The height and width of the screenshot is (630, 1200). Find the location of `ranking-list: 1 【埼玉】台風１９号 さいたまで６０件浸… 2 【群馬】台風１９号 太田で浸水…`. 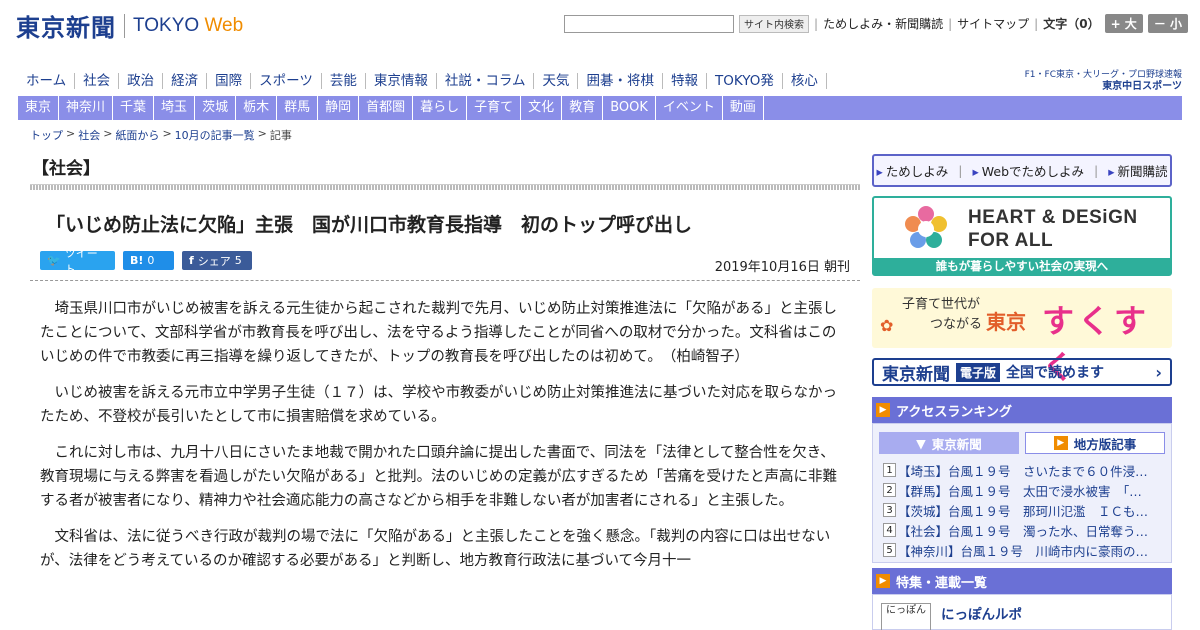

ranking-list: 1 【埼玉】台風１９号 さいたまで６０件浸… 2 【群馬】台風１９号 太田で浸水… is located at coordinates (1024, 510).